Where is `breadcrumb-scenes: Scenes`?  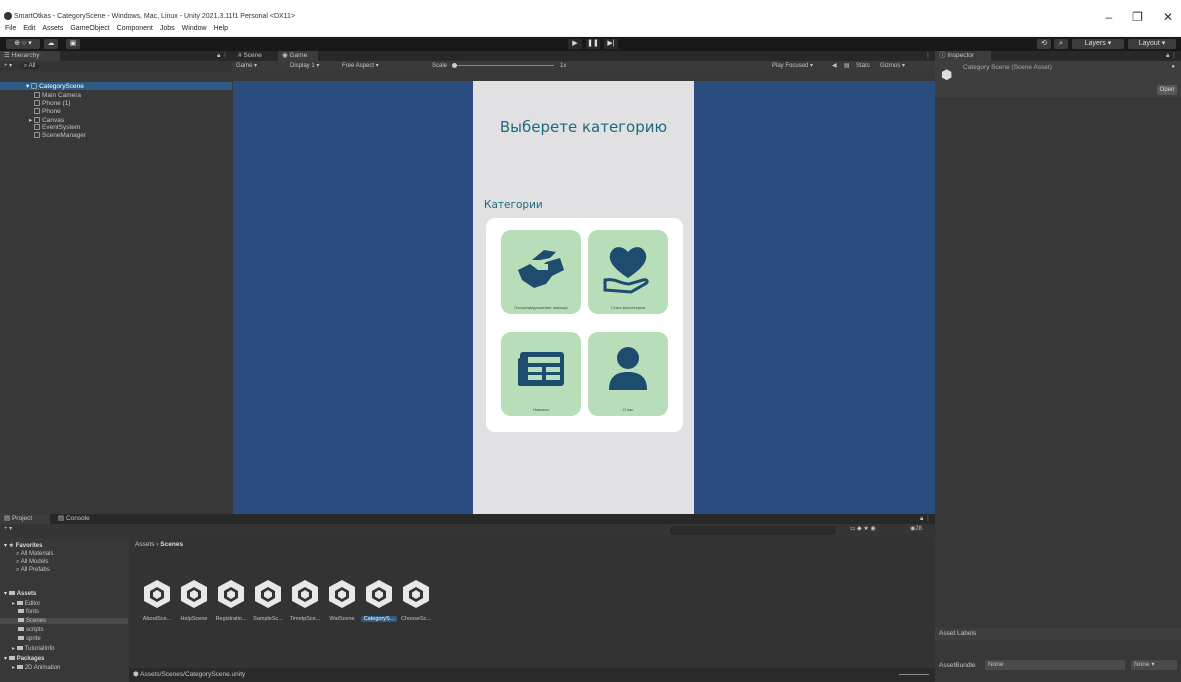
breadcrumb-scenes: Scenes is located at coordinates (171, 544).